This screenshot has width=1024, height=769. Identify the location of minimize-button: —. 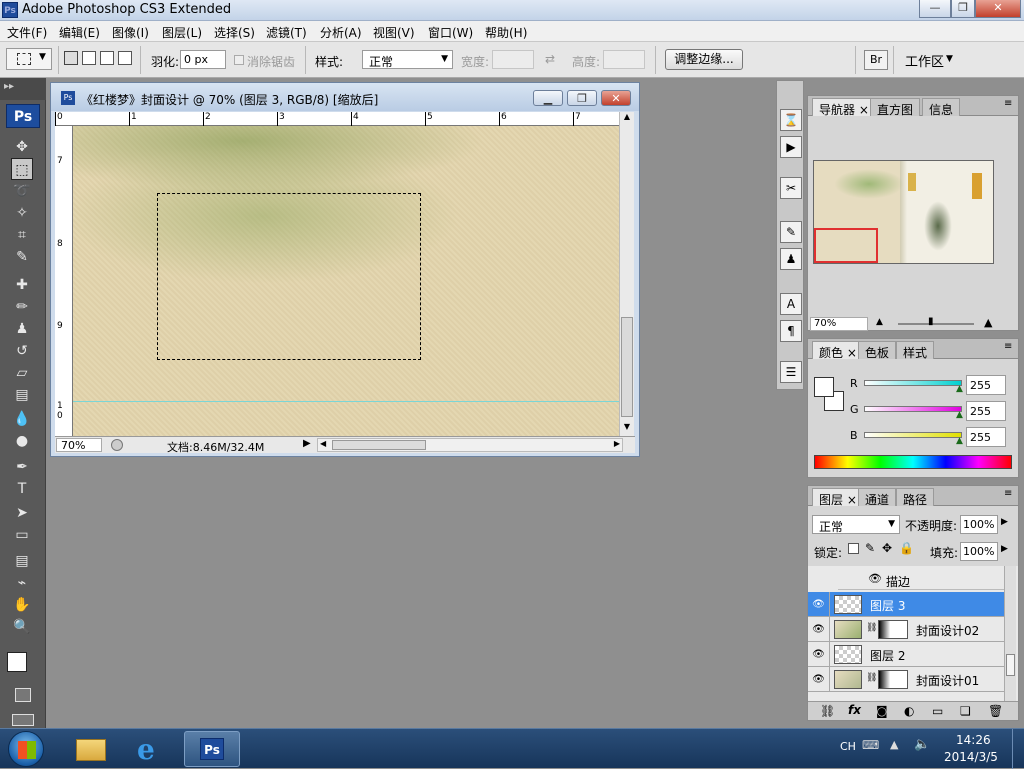
(935, 9).